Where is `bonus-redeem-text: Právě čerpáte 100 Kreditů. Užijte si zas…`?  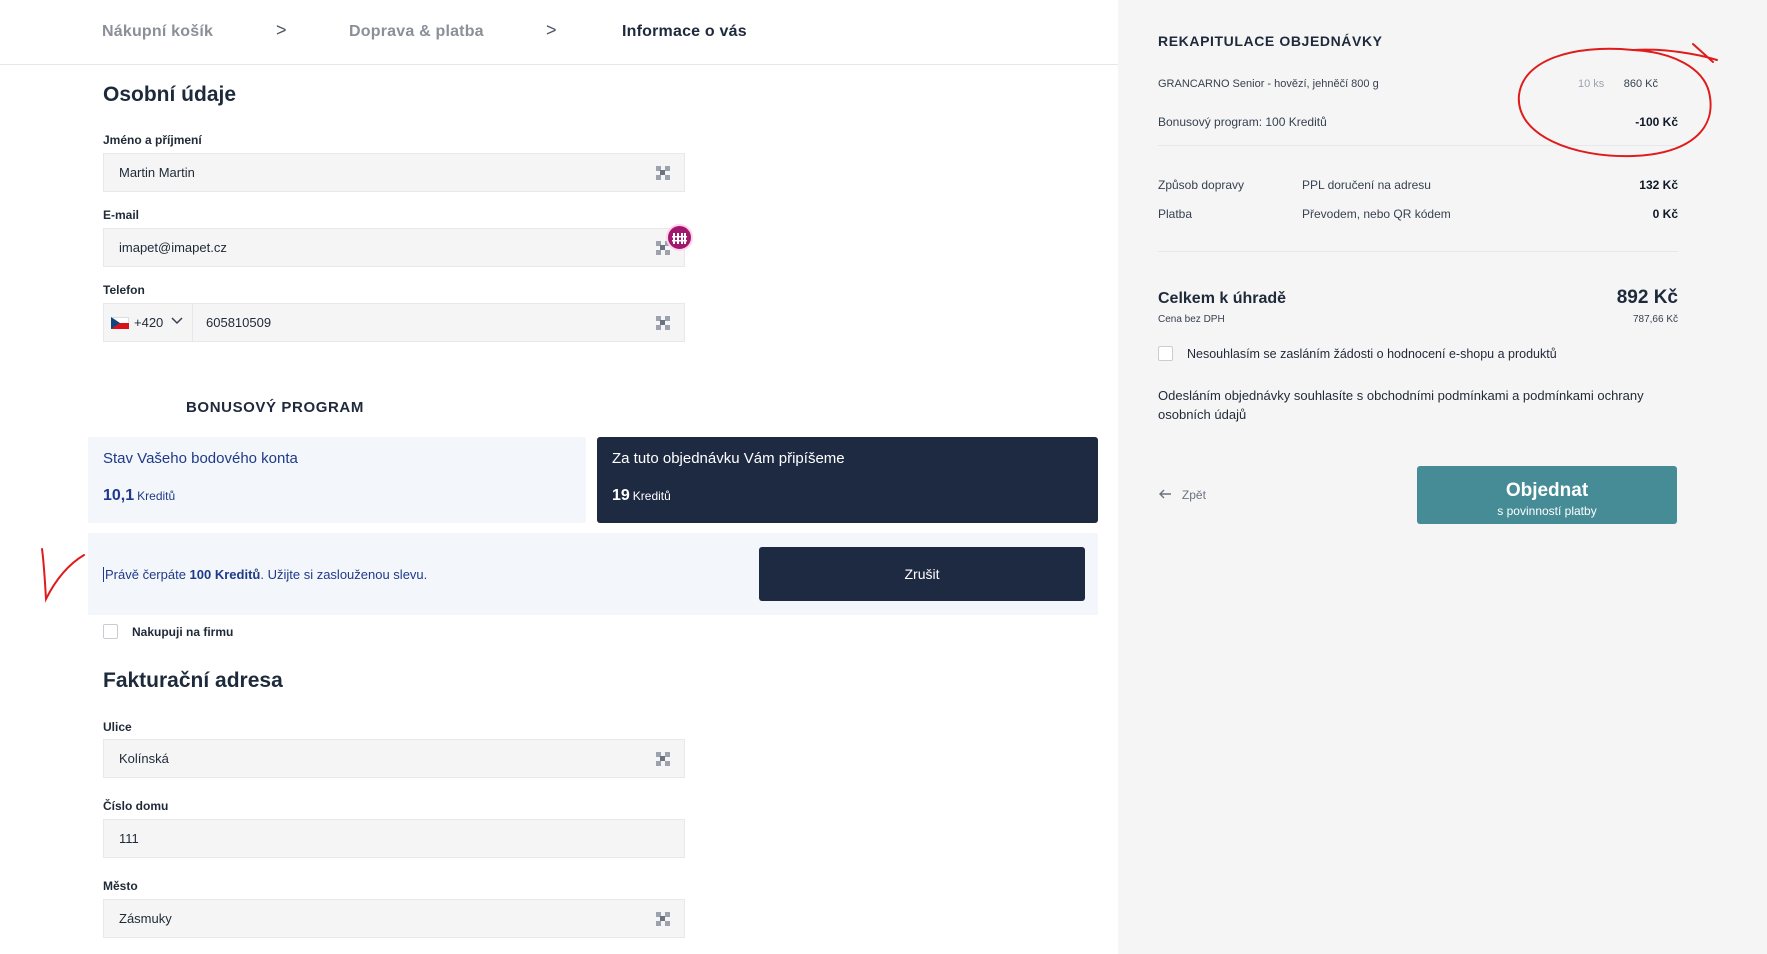 bonus-redeem-text: Právě čerpáte 100 Kreditů. Užijte si zas… is located at coordinates (265, 574).